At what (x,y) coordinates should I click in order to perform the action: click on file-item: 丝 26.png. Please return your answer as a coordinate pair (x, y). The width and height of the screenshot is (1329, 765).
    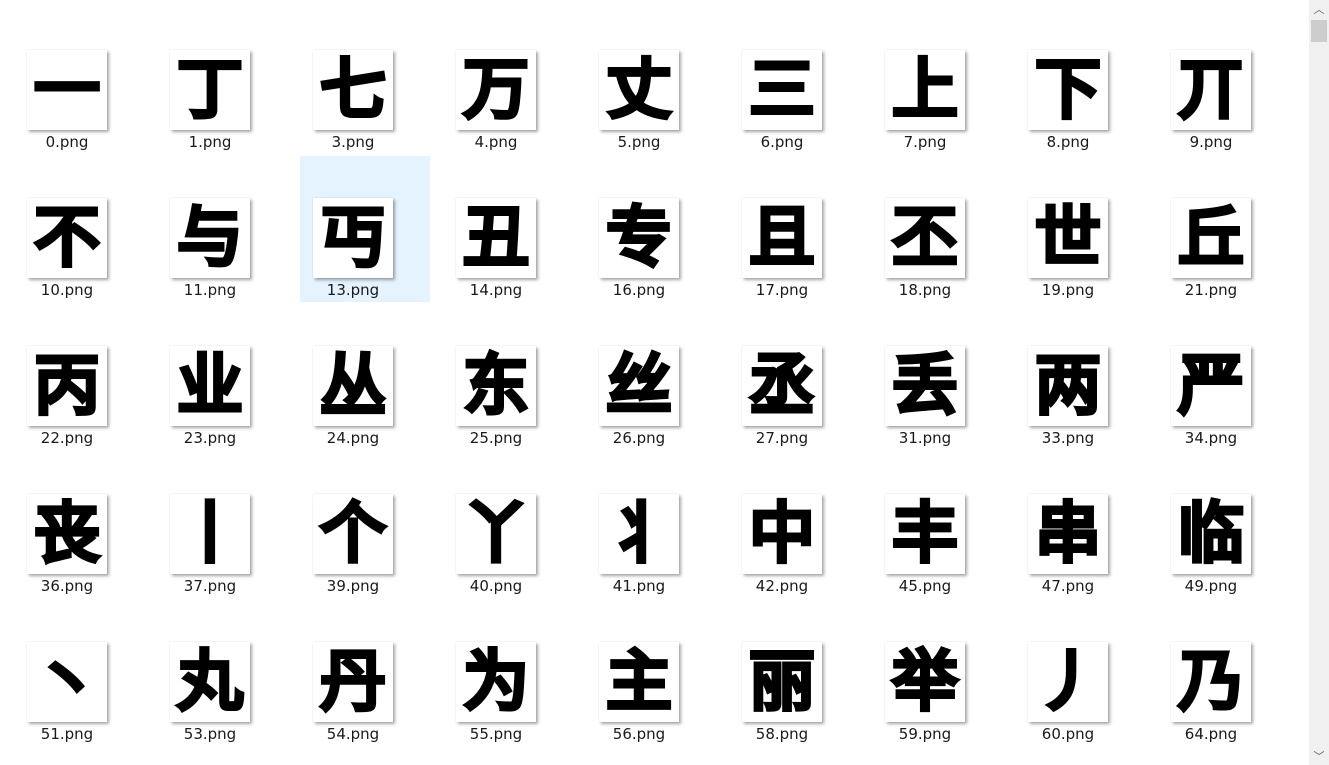
    Looking at the image, I should click on (651, 377).